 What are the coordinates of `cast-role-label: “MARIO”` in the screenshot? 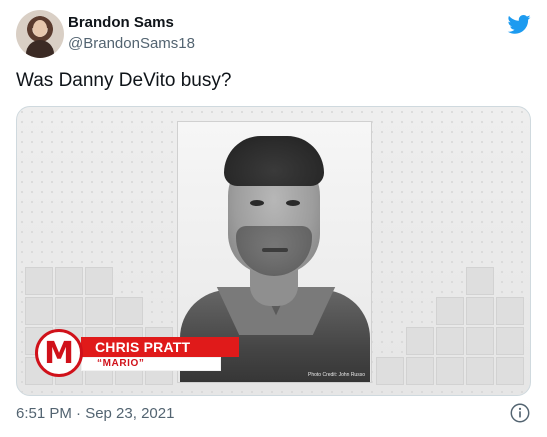 It's located at (151, 364).